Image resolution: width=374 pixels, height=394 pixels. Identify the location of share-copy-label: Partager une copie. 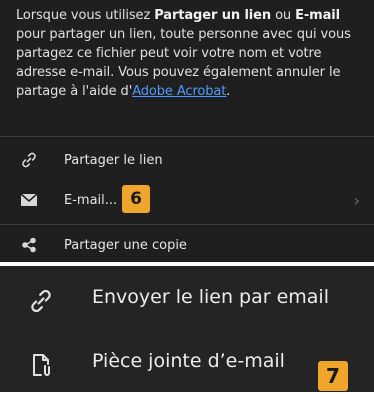
(125, 245).